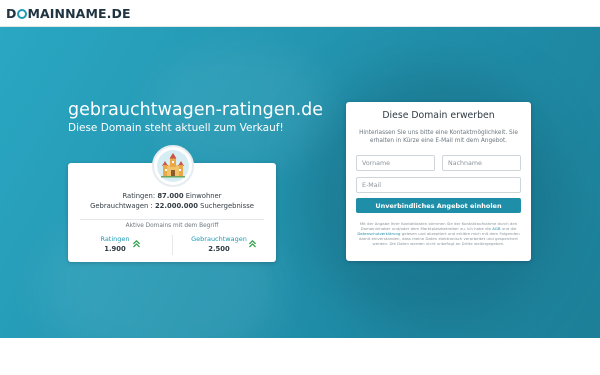  I want to click on form-title: Diese Domain erwerben, so click(438, 115).